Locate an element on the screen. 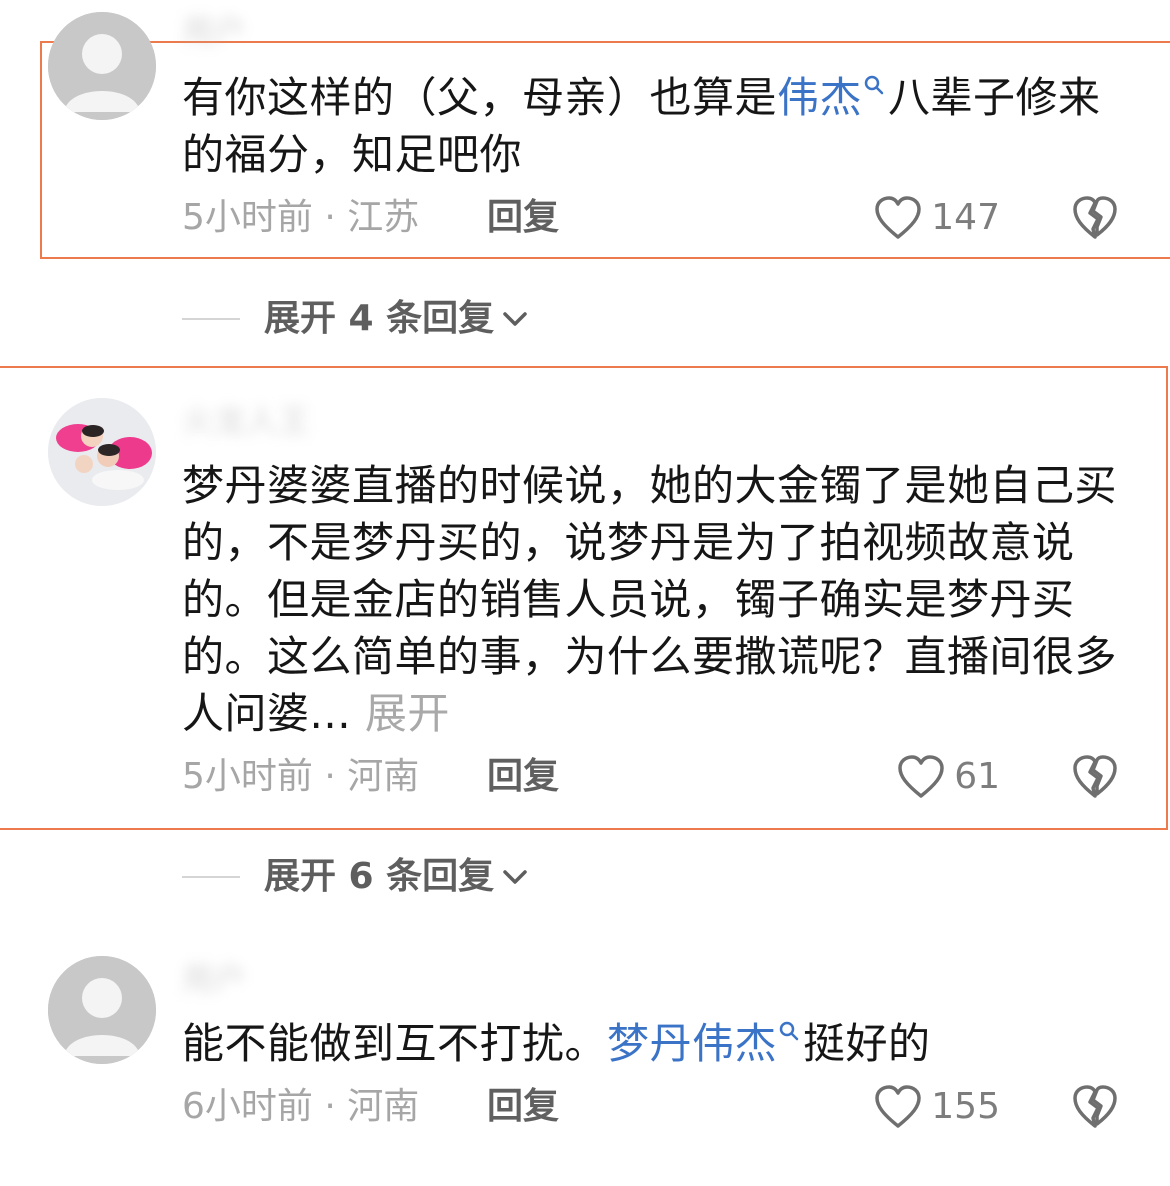  expand-text-button: 展开 is located at coordinates (407, 713).